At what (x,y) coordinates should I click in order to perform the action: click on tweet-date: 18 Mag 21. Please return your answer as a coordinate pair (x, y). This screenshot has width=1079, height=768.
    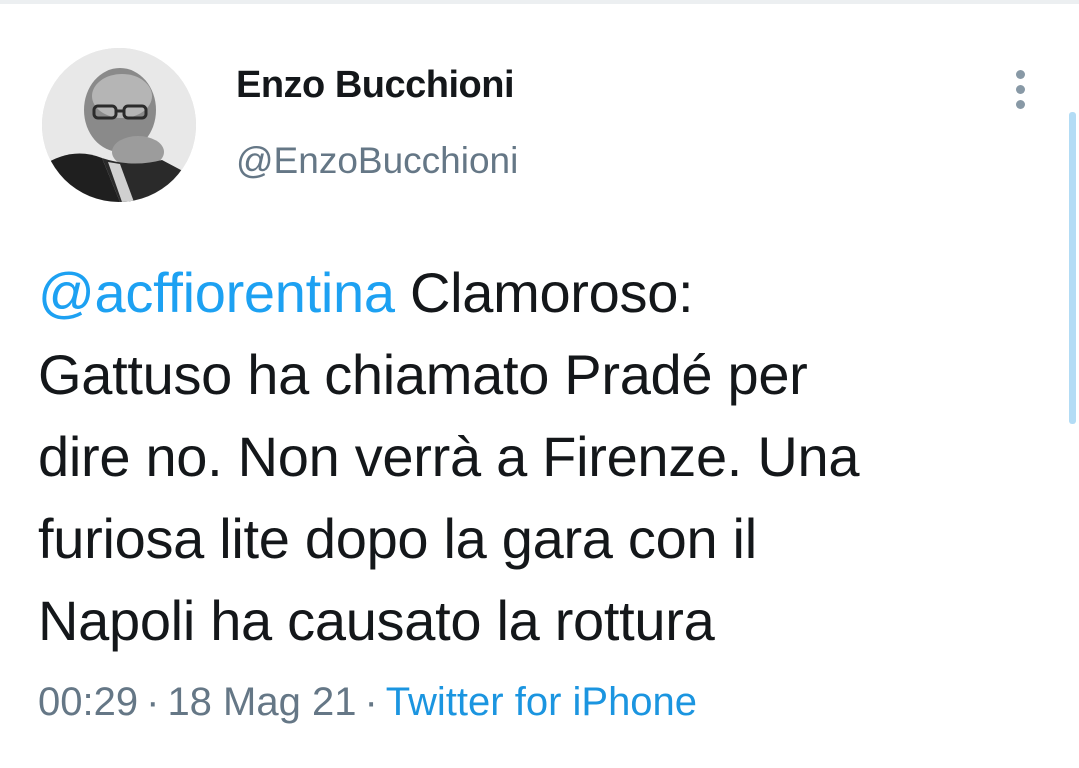
    Looking at the image, I should click on (261, 702).